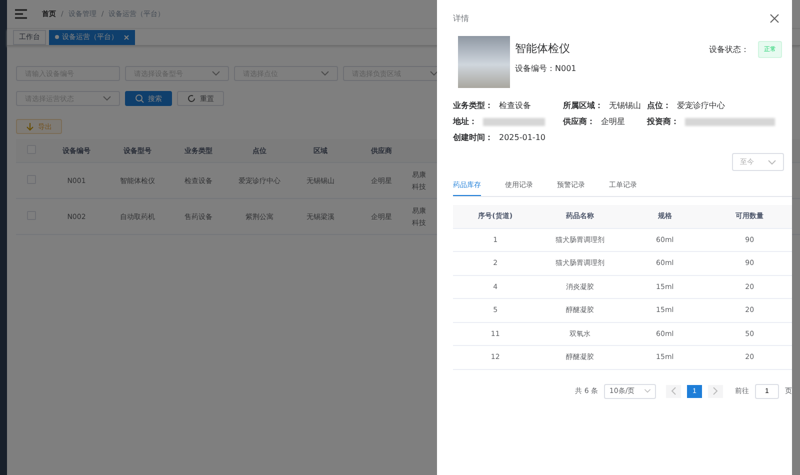  I want to click on search-icon, so click(139, 98).